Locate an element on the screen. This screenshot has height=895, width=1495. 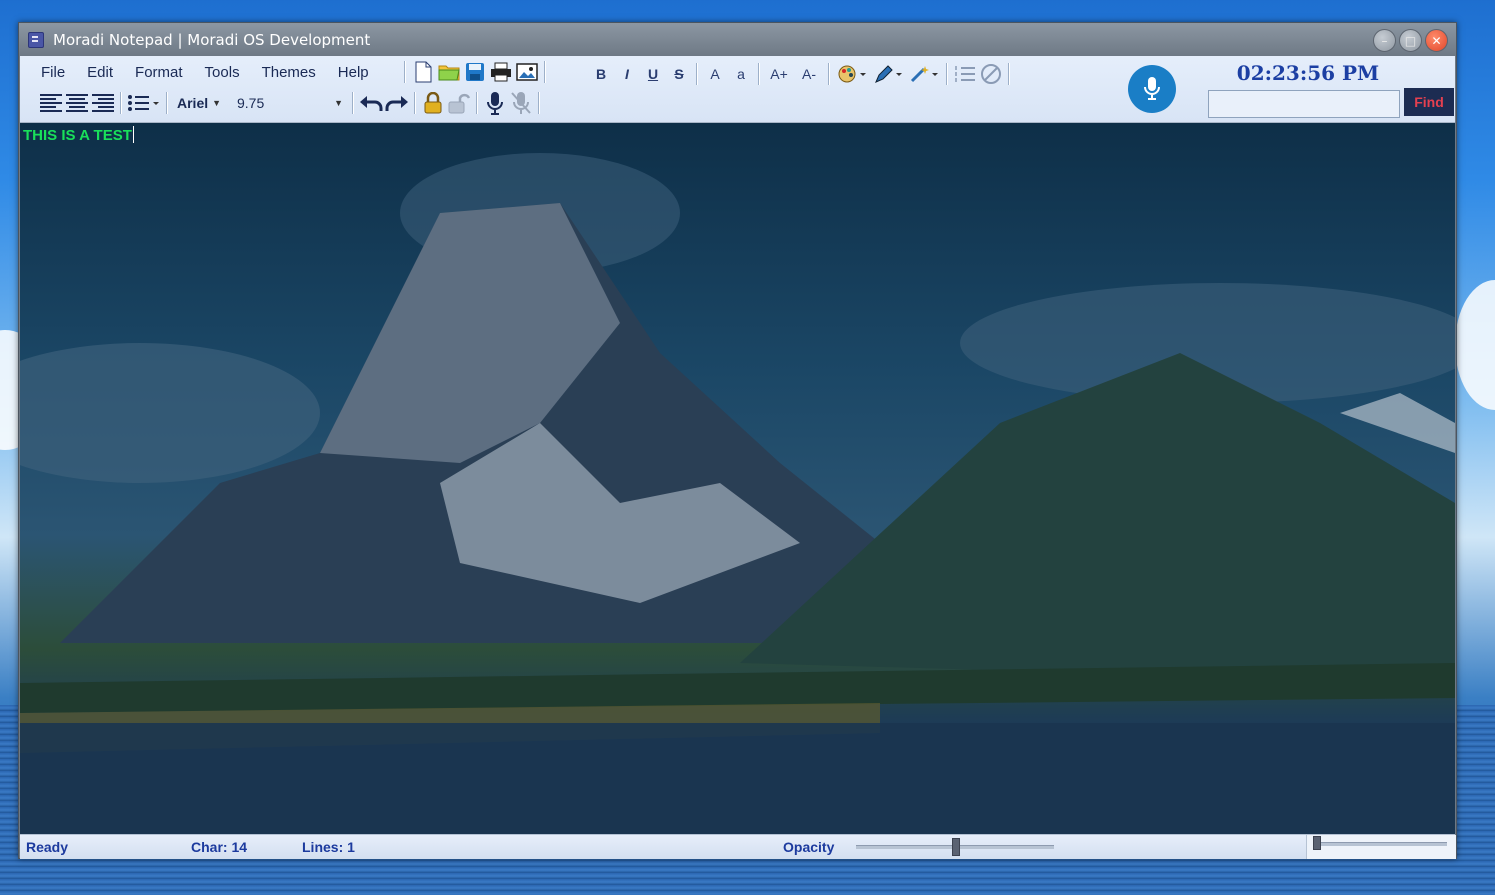
zoom-slider is located at coordinates (1382, 844).